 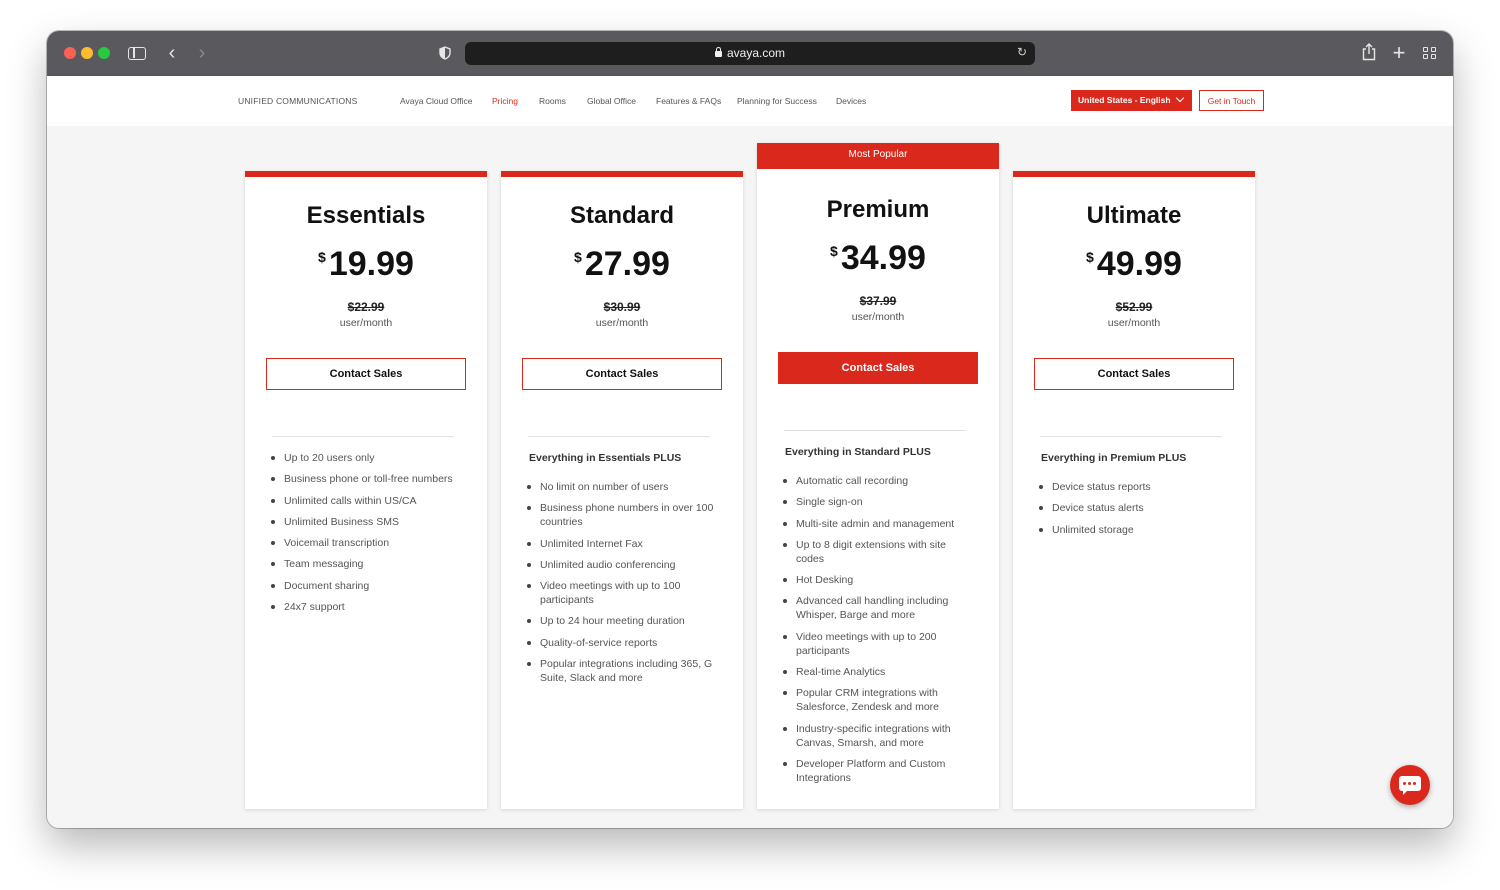 What do you see at coordinates (878, 301) in the screenshot?
I see `plan-old-price: $37.99` at bounding box center [878, 301].